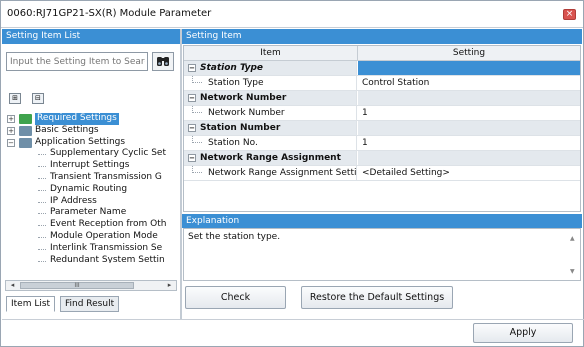 This screenshot has width=584, height=347. Describe the element at coordinates (88, 212) in the screenshot. I see `tree-item-label: Parameter Name` at that location.